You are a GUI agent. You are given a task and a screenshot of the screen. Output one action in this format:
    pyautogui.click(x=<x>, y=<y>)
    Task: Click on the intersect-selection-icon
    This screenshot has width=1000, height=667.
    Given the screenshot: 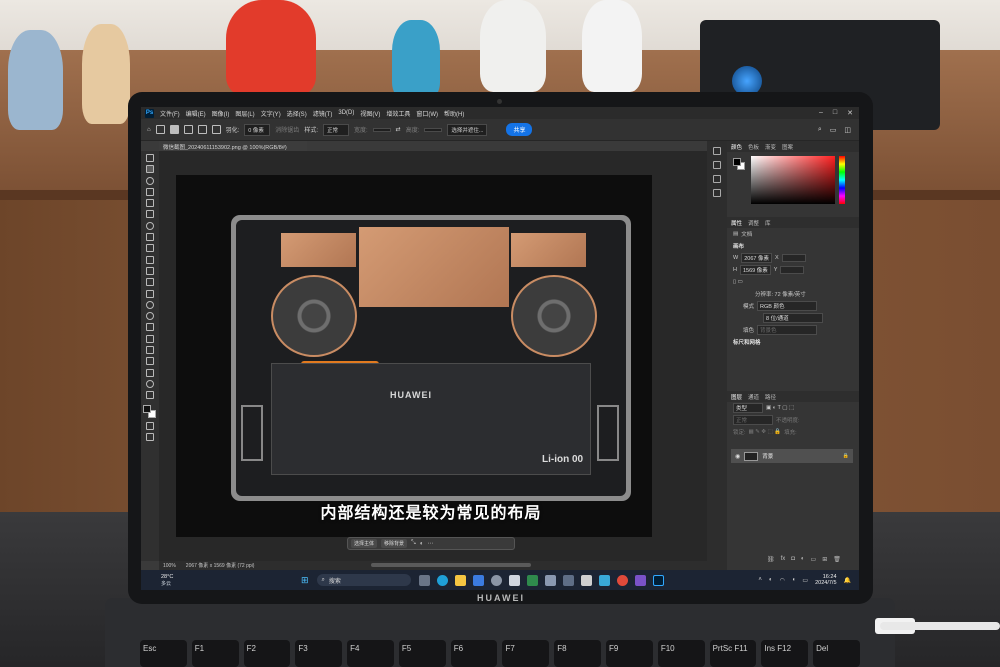 What is the action you would take?
    pyautogui.click(x=216, y=129)
    